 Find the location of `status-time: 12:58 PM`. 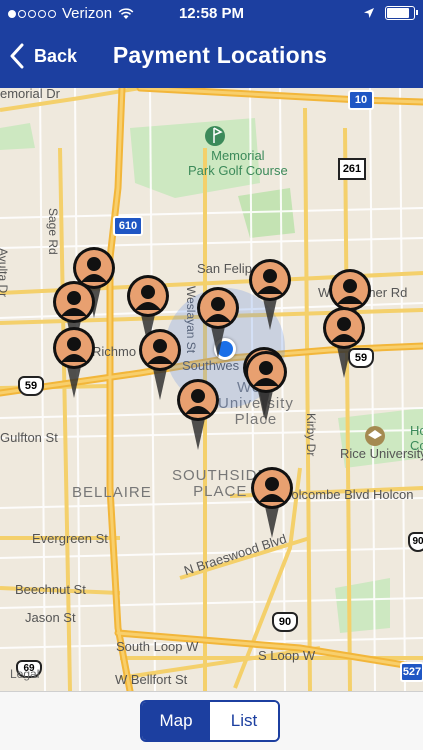

status-time: 12:58 PM is located at coordinates (211, 13).